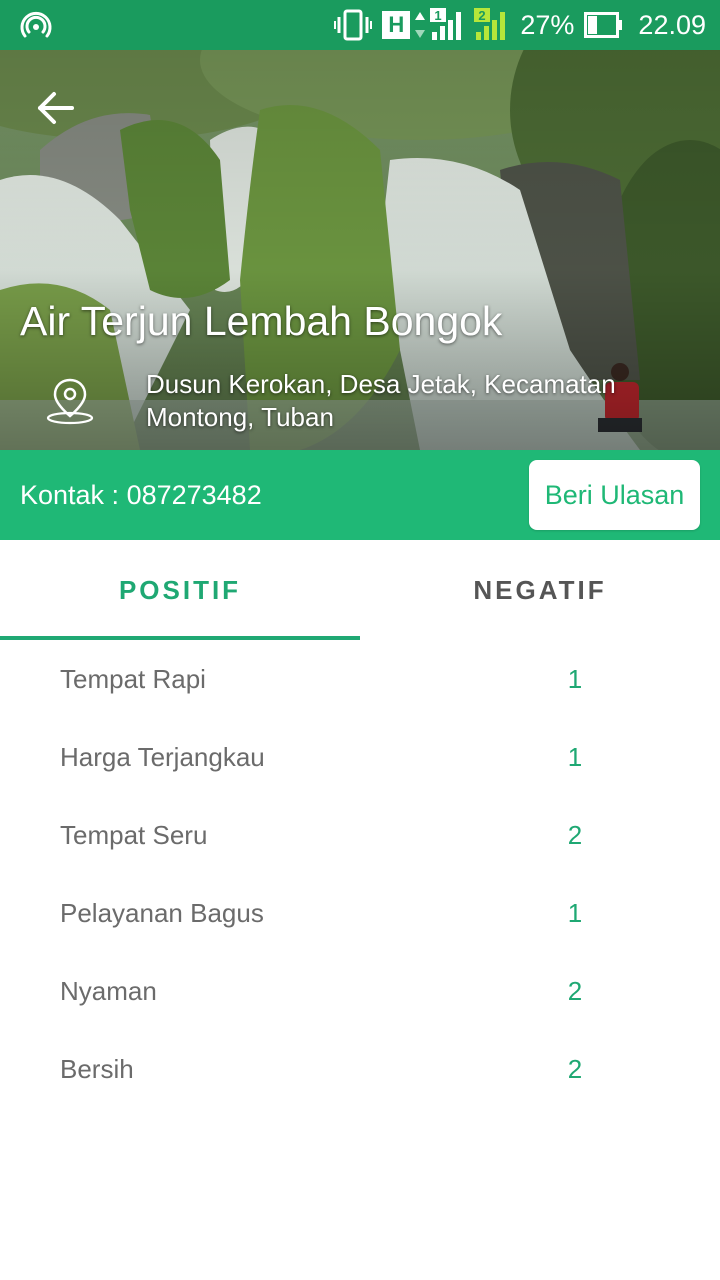 Image resolution: width=720 pixels, height=1280 pixels. I want to click on battery-percent: 27%, so click(547, 24).